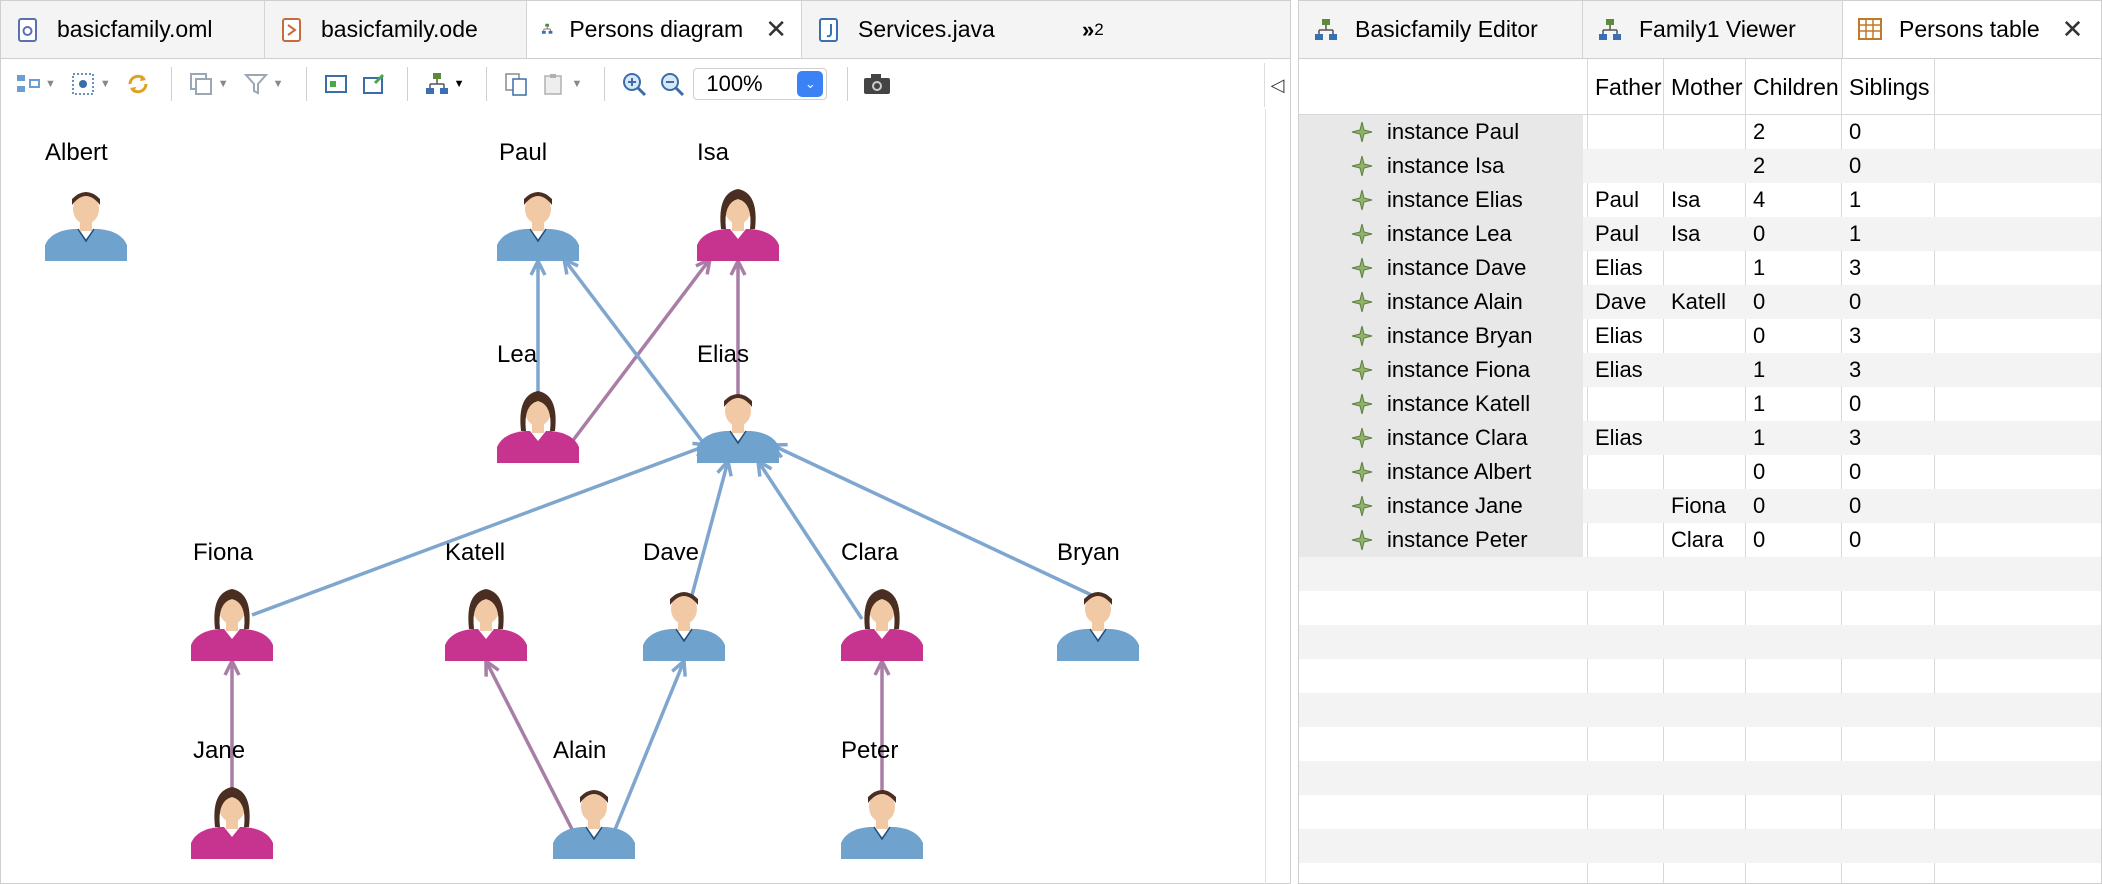  Describe the element at coordinates (486, 600) in the screenshot. I see `person-node-katell: Katell` at that location.